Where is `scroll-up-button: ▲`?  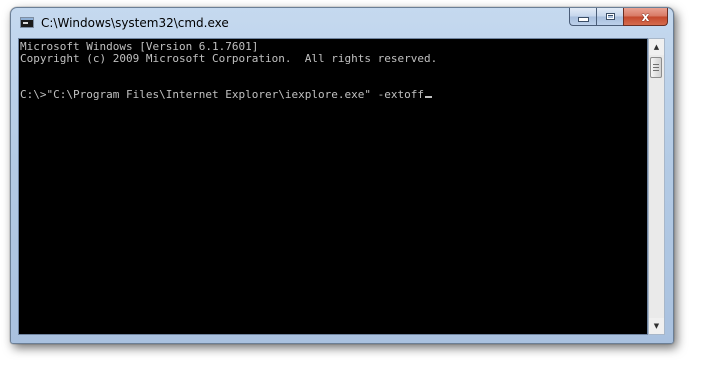
scroll-up-button: ▲ is located at coordinates (656, 47).